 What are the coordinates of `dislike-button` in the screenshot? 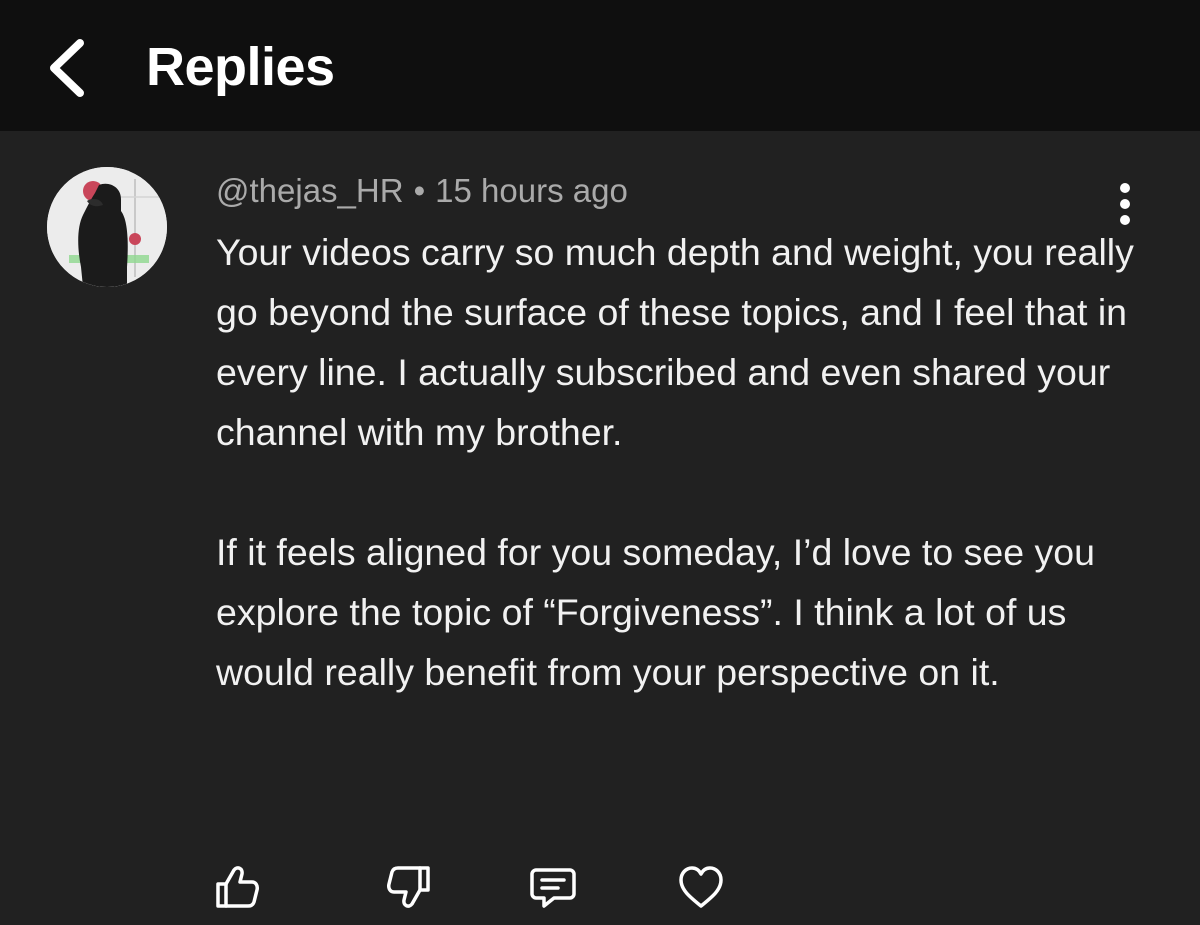 It's located at (409, 887).